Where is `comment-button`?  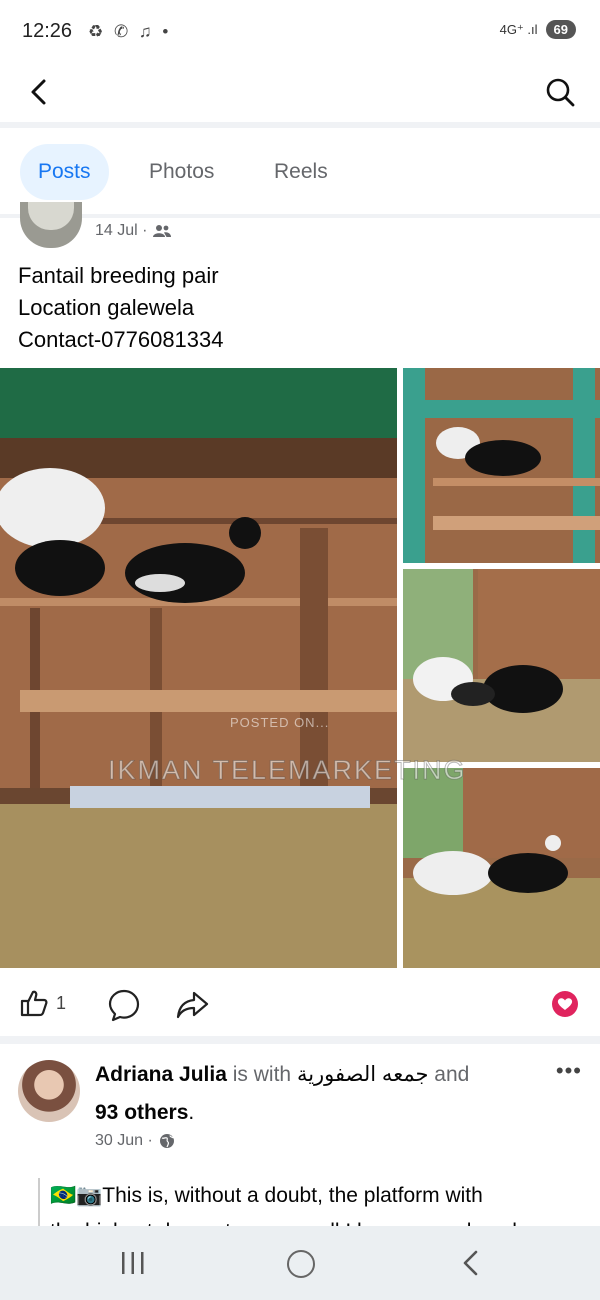 comment-button is located at coordinates (124, 1005).